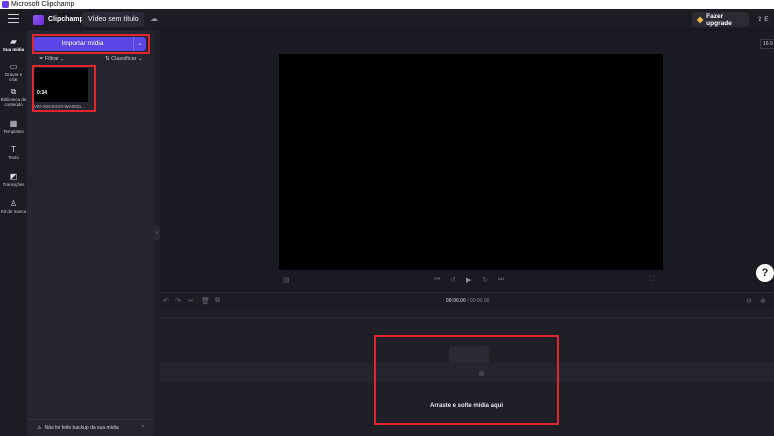 Image resolution: width=774 pixels, height=436 pixels. What do you see at coordinates (13, 102) in the screenshot?
I see `nav-label: Biblioteca de conteúdo` at bounding box center [13, 102].